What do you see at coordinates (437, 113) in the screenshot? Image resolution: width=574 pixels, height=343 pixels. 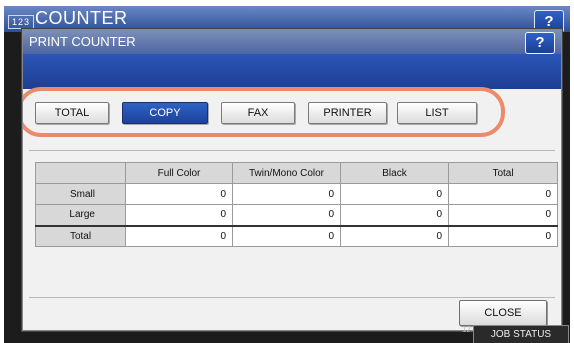 I see `tab-list: LIST` at bounding box center [437, 113].